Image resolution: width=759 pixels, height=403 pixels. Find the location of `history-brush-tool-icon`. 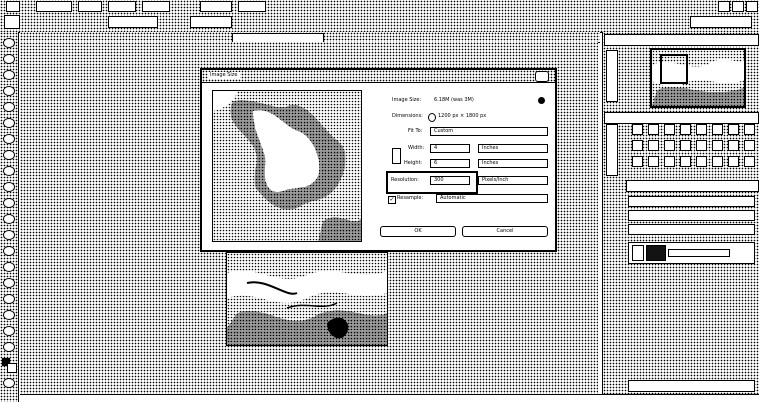

history-brush-tool-icon is located at coordinates (9, 187).